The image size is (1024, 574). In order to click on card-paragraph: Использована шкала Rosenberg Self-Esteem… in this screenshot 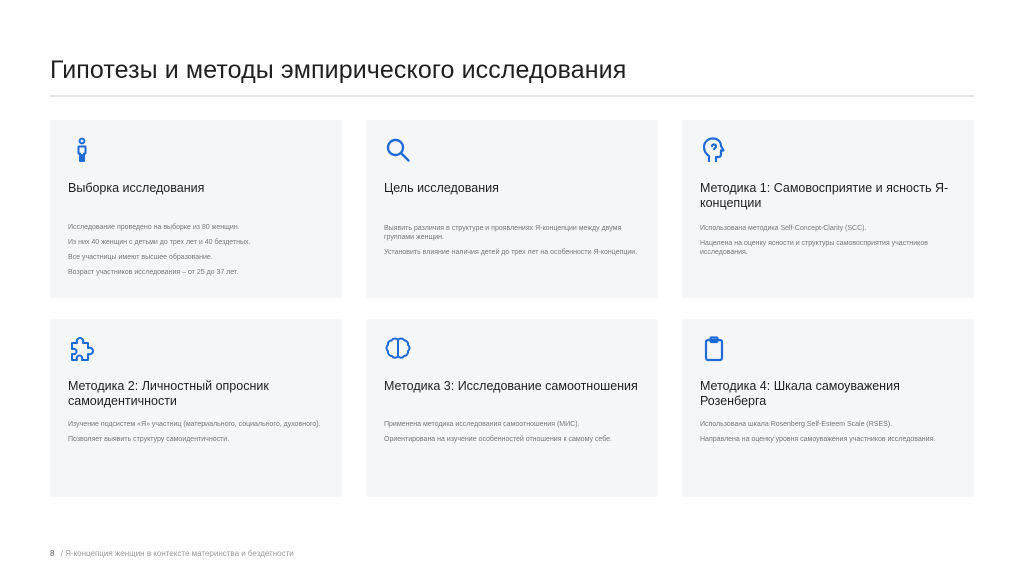, I will do `click(796, 424)`.